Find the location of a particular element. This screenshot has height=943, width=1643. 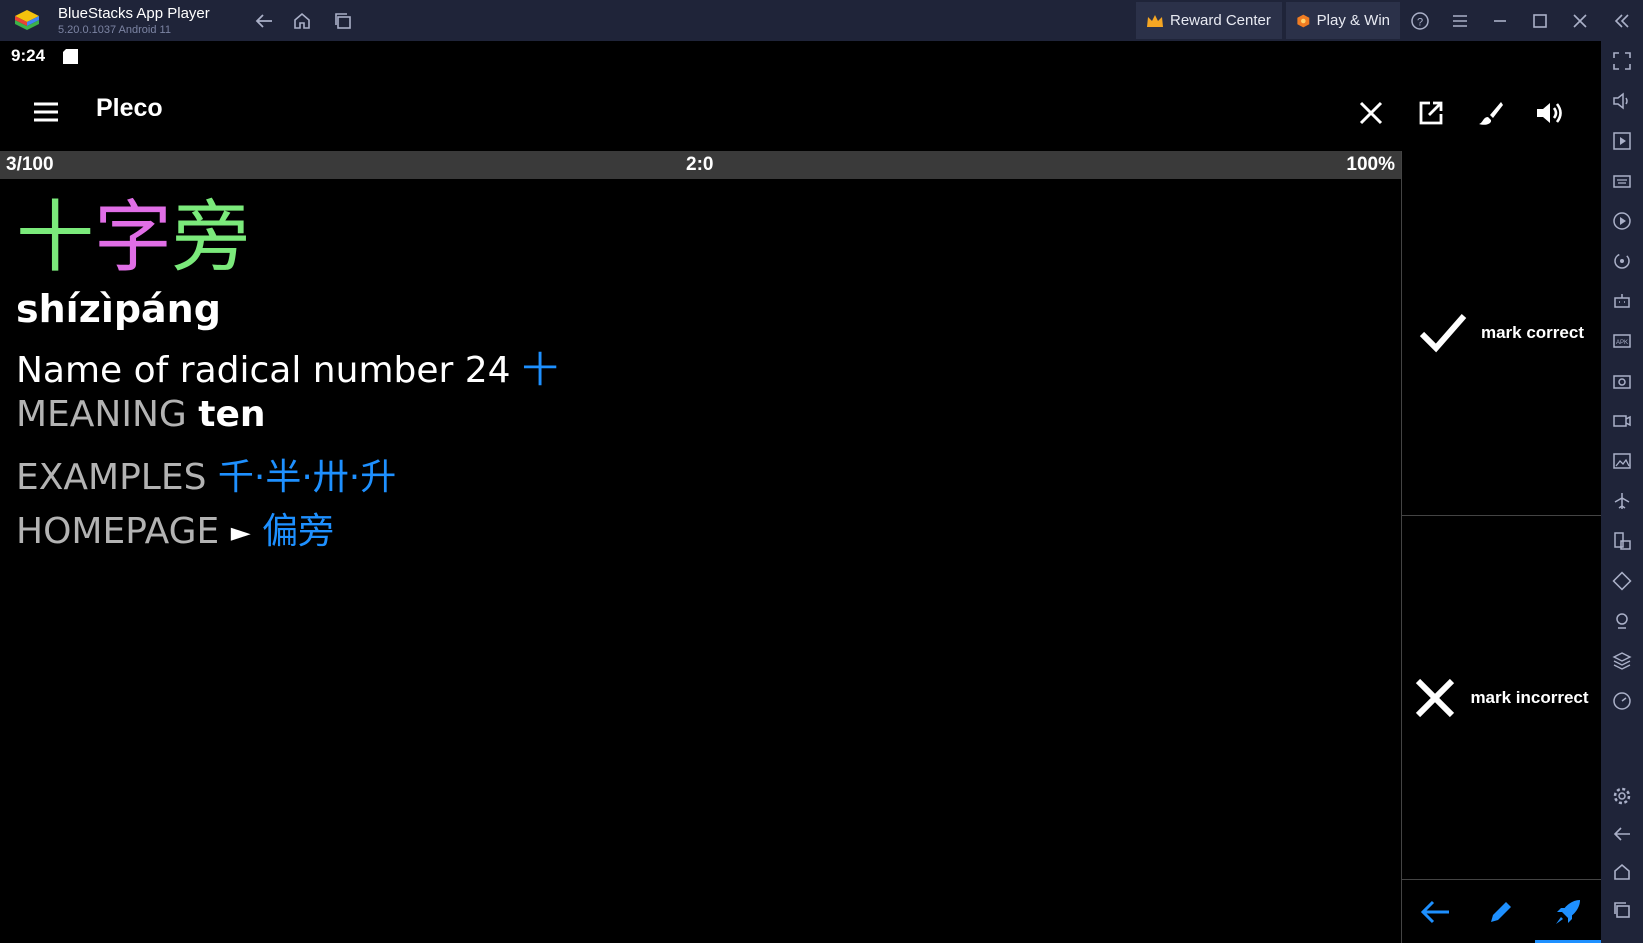

headword-char-1: 十 is located at coordinates (55, 238).